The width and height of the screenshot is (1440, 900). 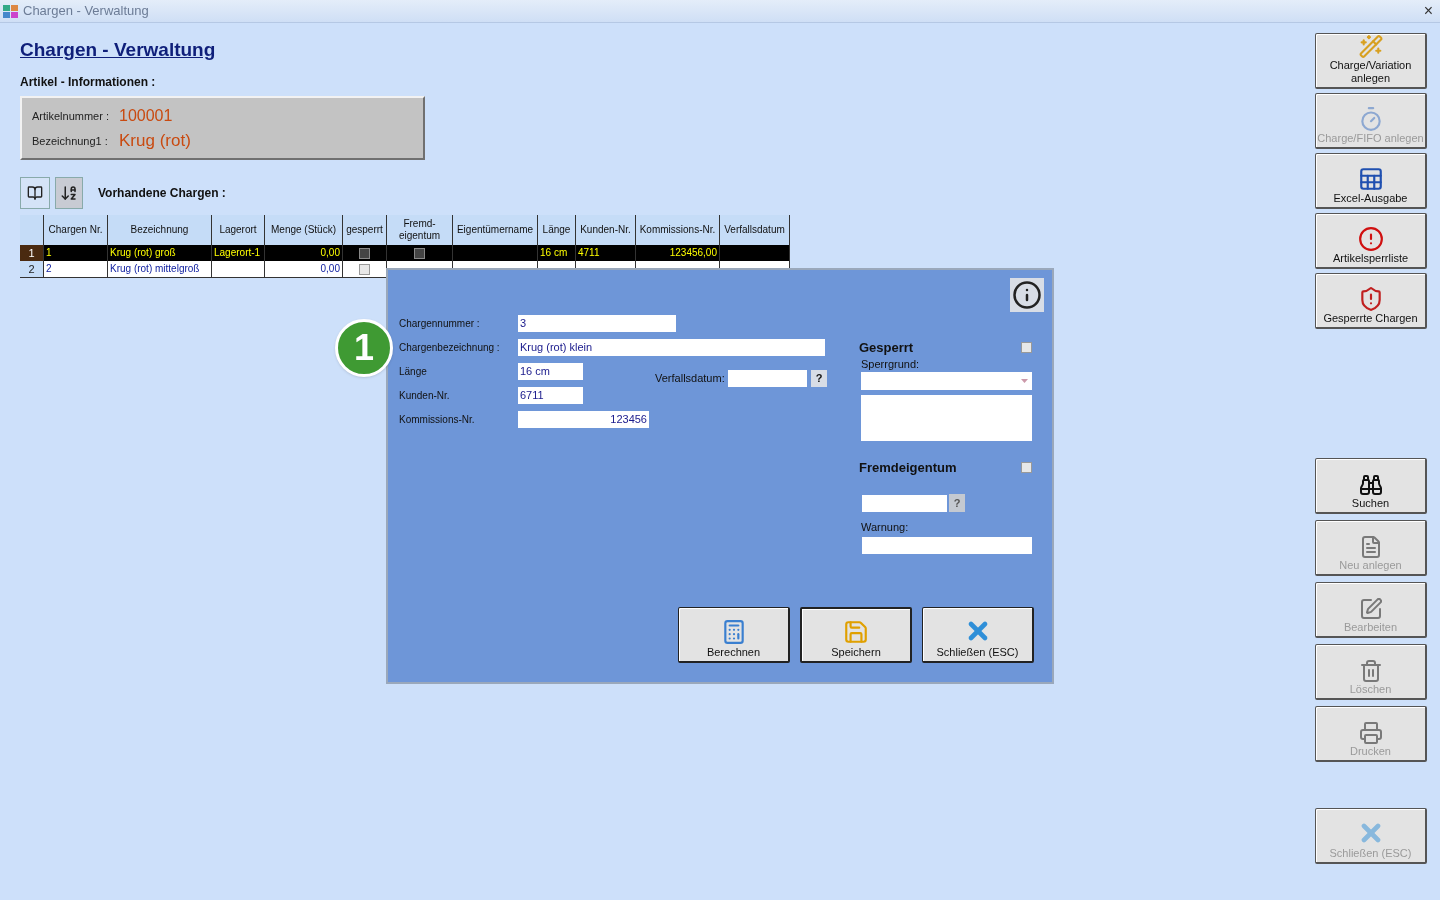 What do you see at coordinates (365, 230) in the screenshot?
I see `column-header: gesperrt` at bounding box center [365, 230].